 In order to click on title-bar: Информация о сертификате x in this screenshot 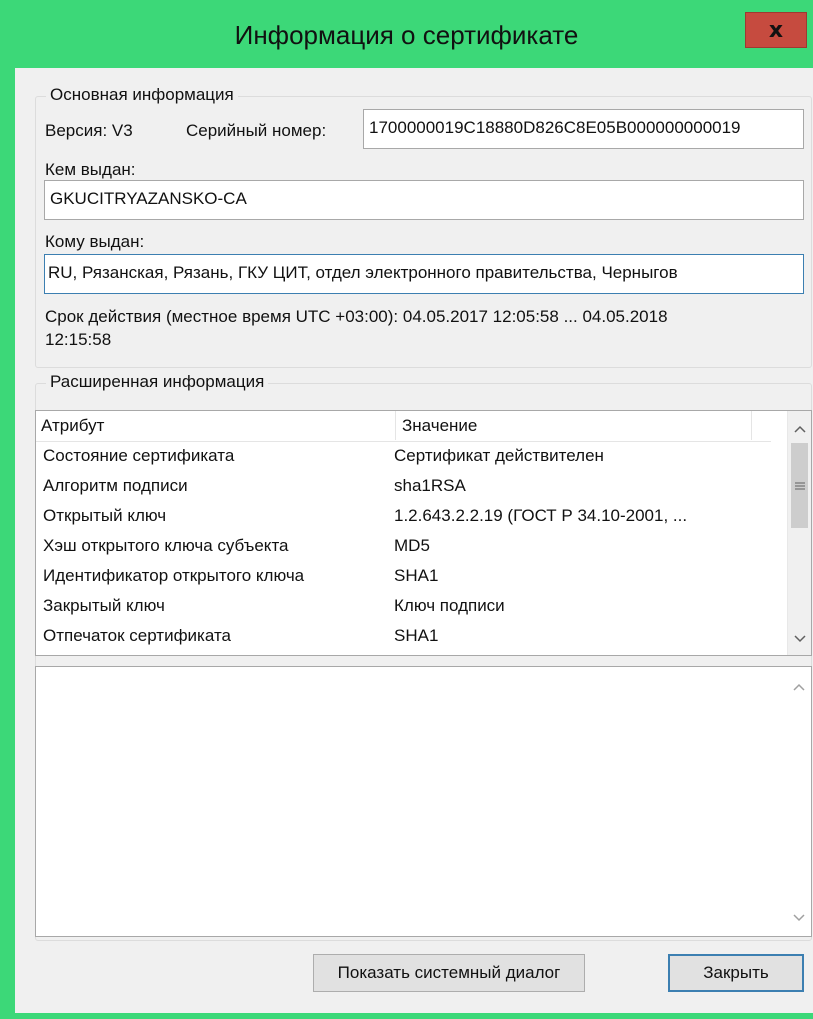, I will do `click(406, 34)`.